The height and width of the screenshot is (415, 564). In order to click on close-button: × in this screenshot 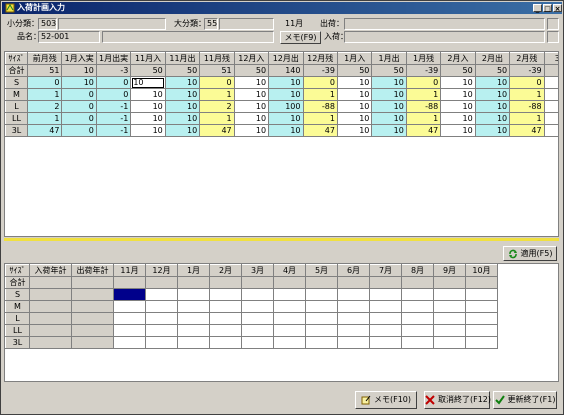, I will do `click(557, 8)`.